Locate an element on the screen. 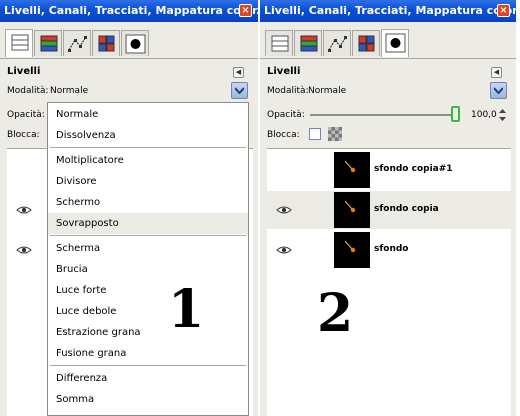 The image size is (520, 416). spinner-arrows-icon is located at coordinates (502, 115).